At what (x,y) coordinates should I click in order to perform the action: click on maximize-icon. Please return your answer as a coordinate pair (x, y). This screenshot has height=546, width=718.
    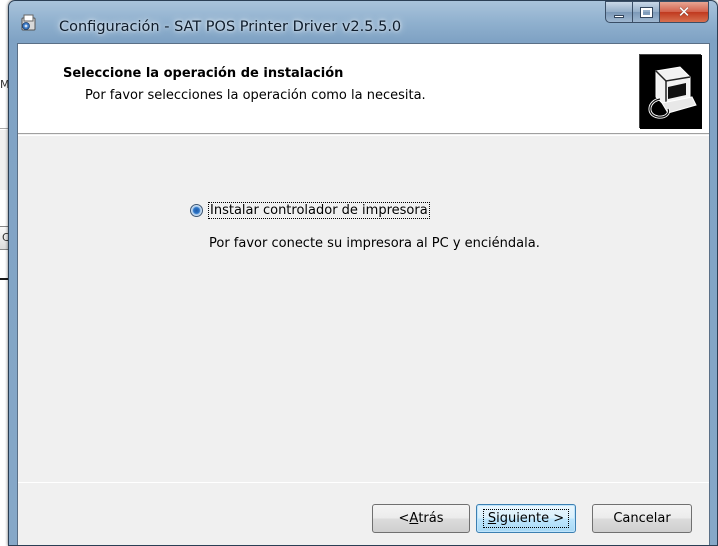
    Looking at the image, I should click on (646, 12).